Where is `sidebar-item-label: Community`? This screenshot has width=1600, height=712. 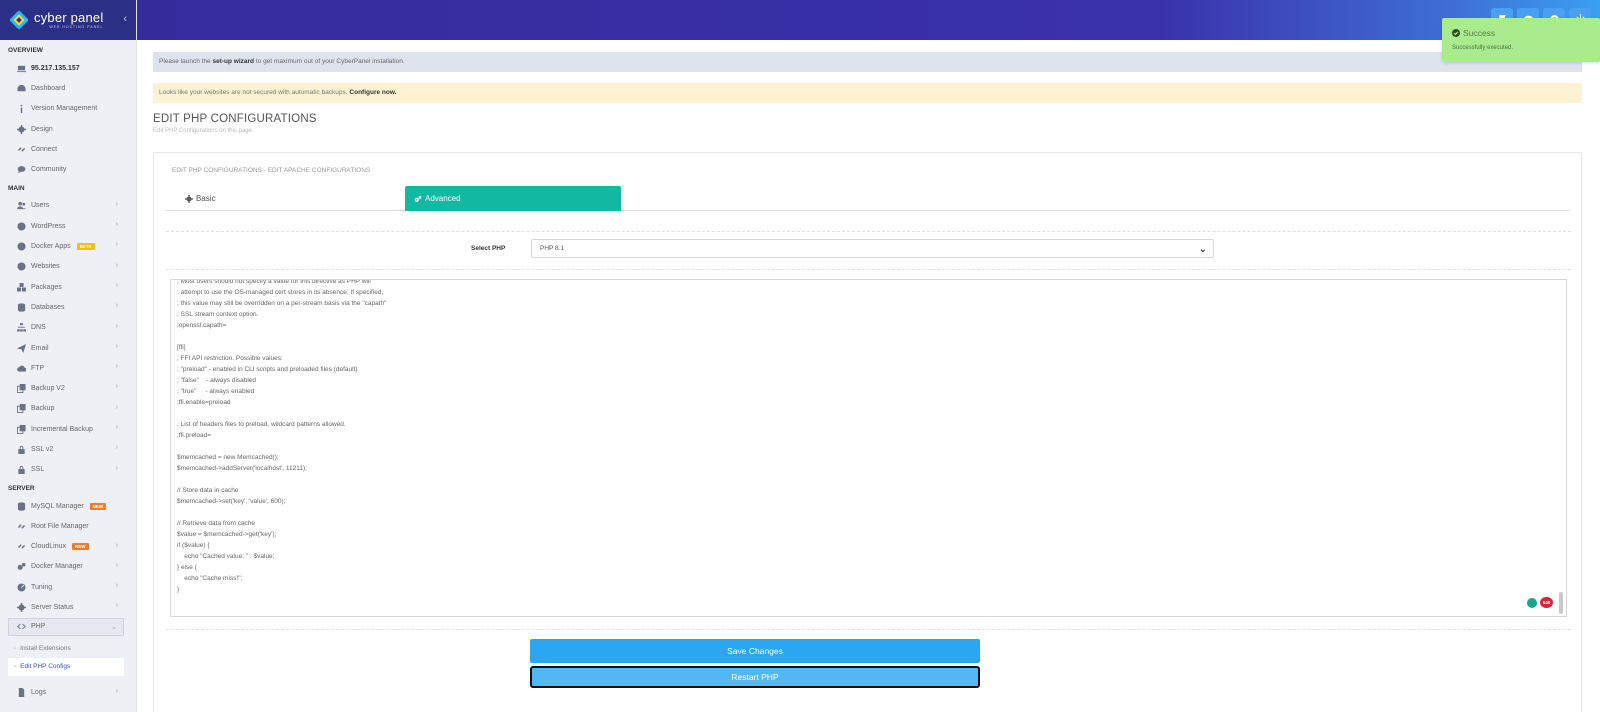 sidebar-item-label: Community is located at coordinates (49, 170).